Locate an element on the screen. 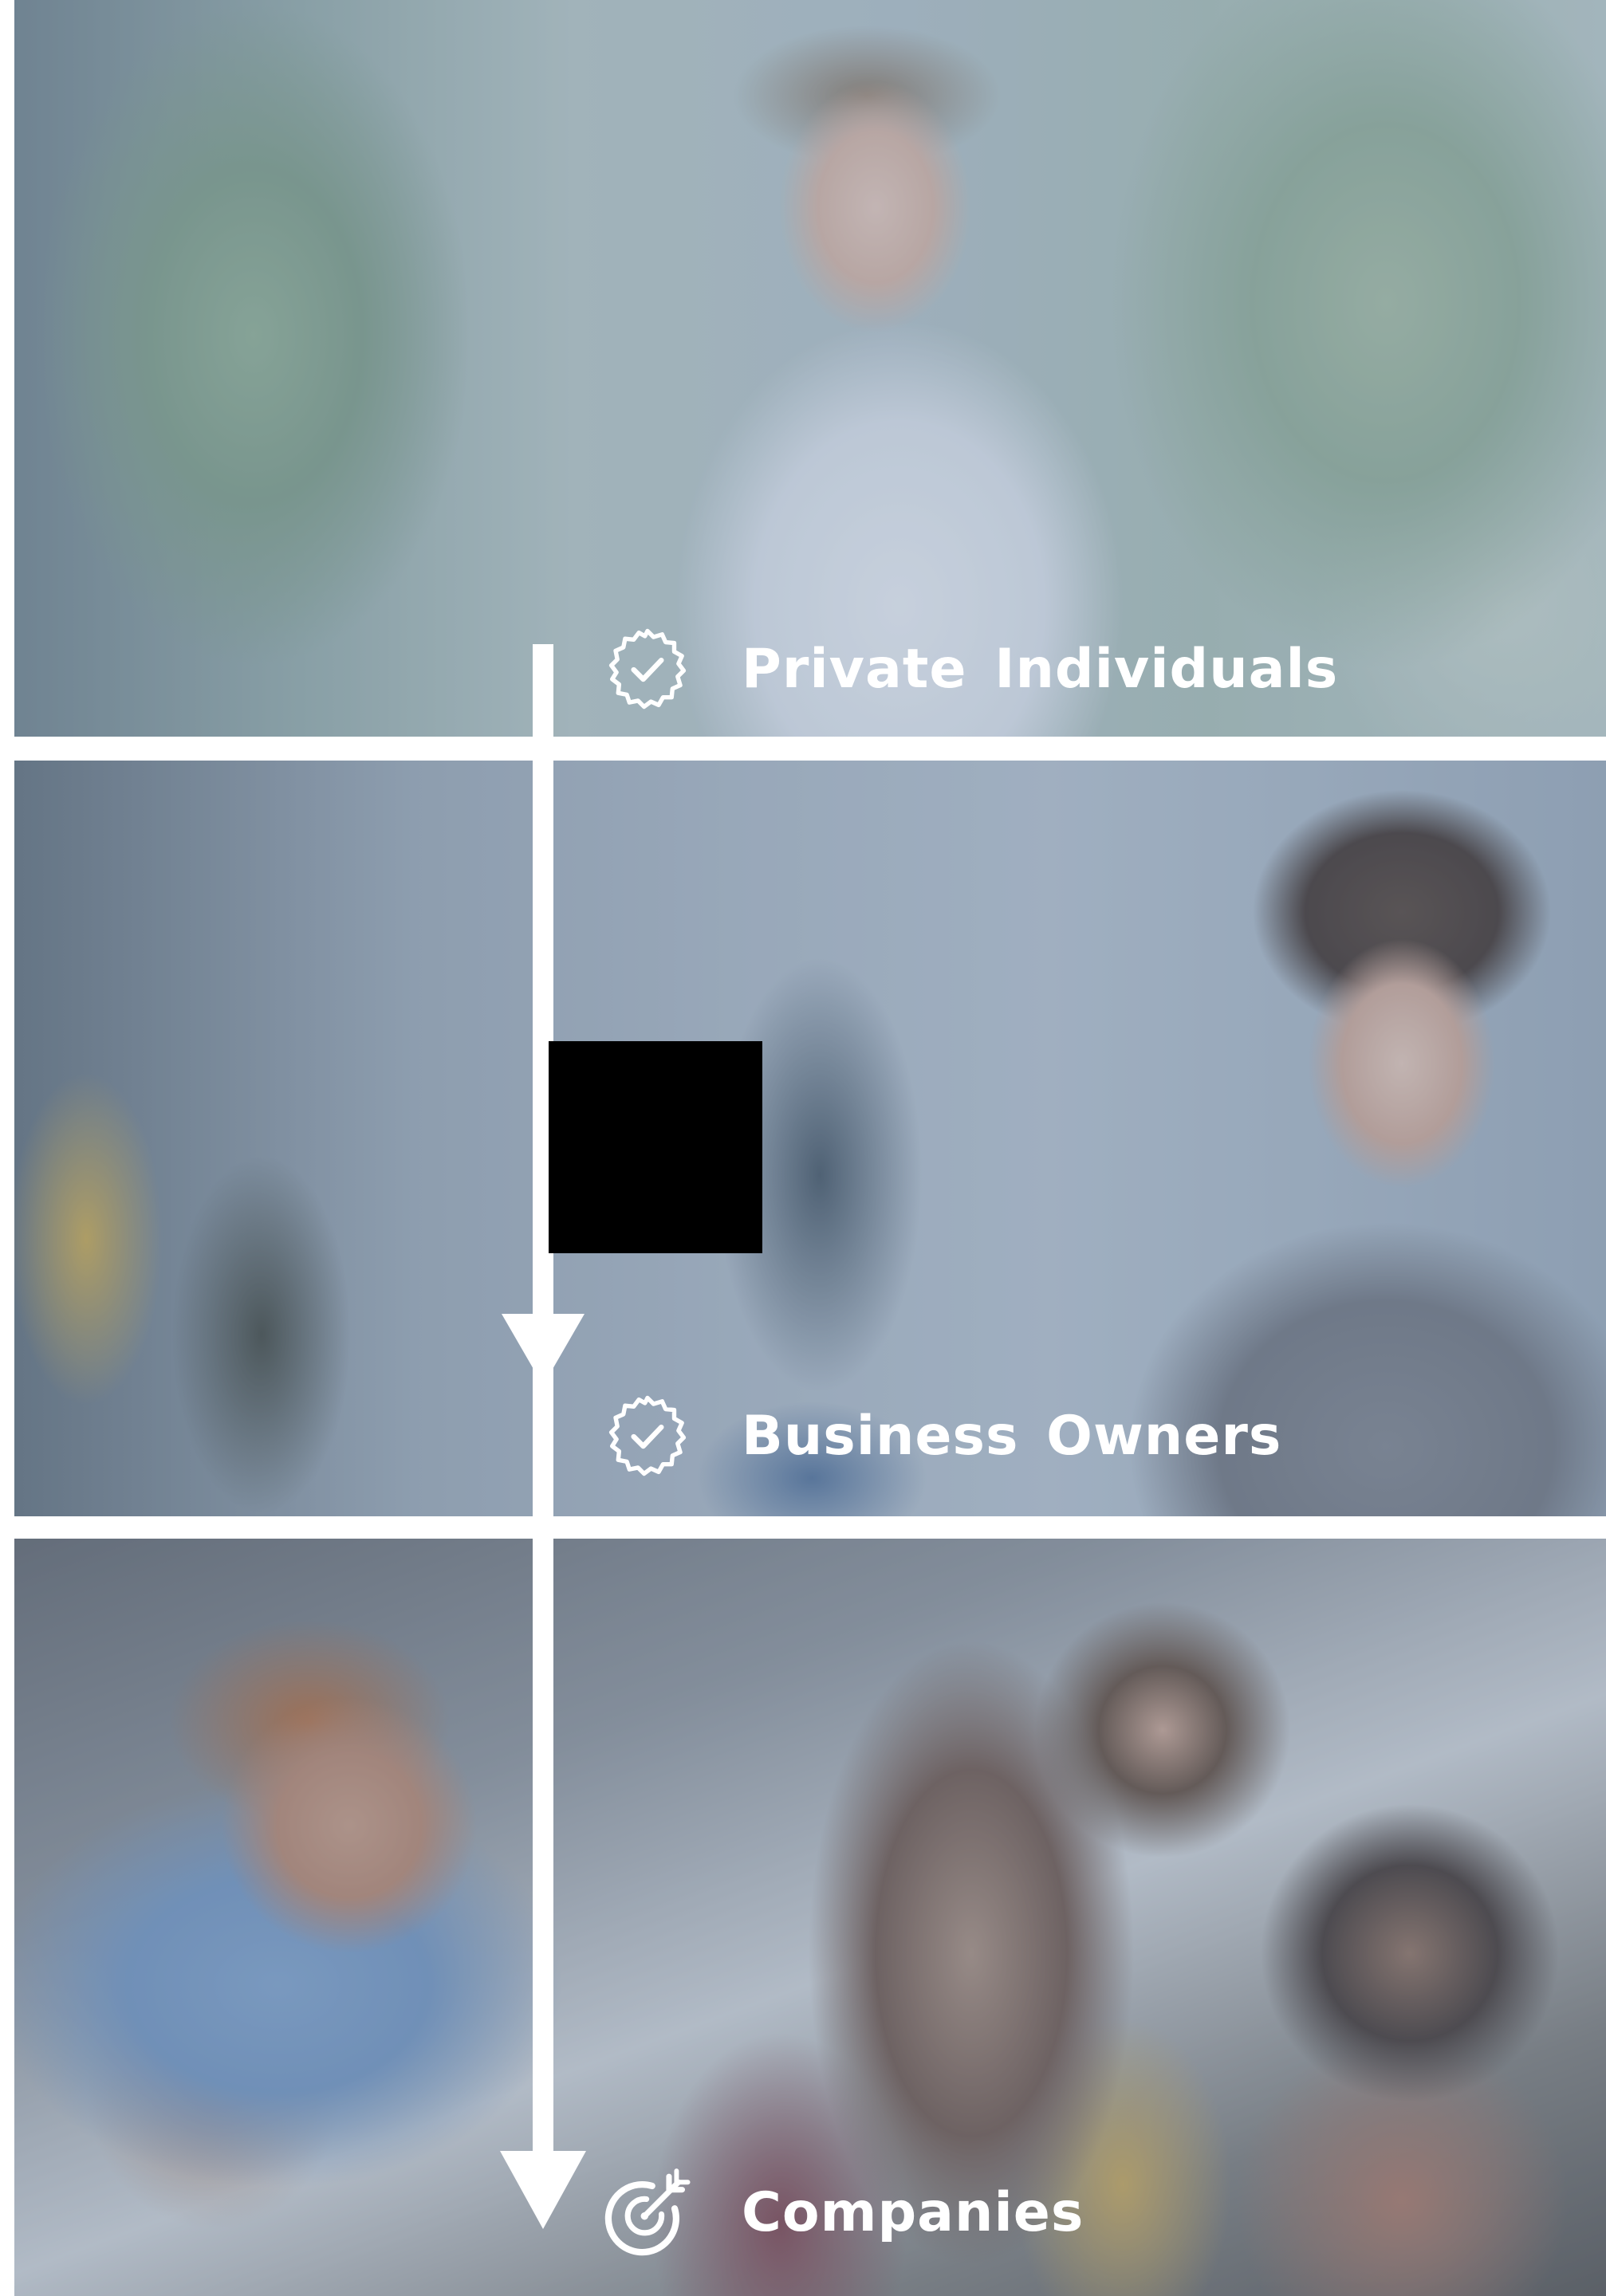 The image size is (1606, 2296). segment-private-individuals: Private Individuals is located at coordinates (971, 669).